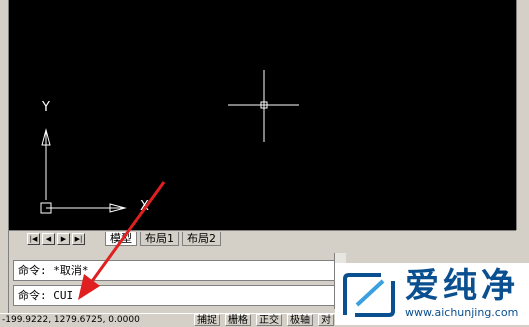 This screenshot has height=327, width=529. What do you see at coordinates (144, 206) in the screenshot?
I see `ucs-x-label: X` at bounding box center [144, 206].